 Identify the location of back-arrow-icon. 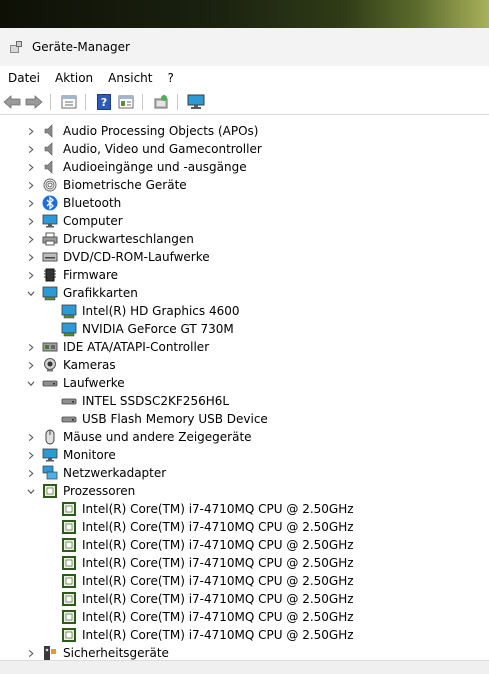
(12, 102).